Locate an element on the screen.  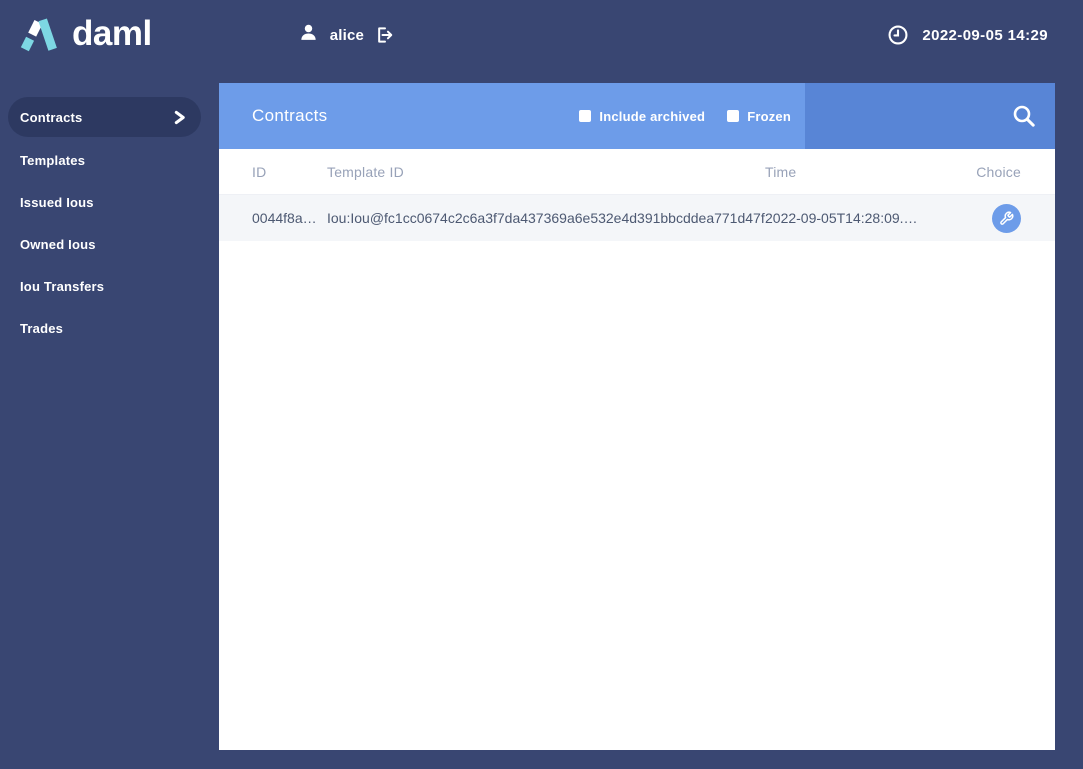
sidebar-item-label: Trades is located at coordinates (42, 328).